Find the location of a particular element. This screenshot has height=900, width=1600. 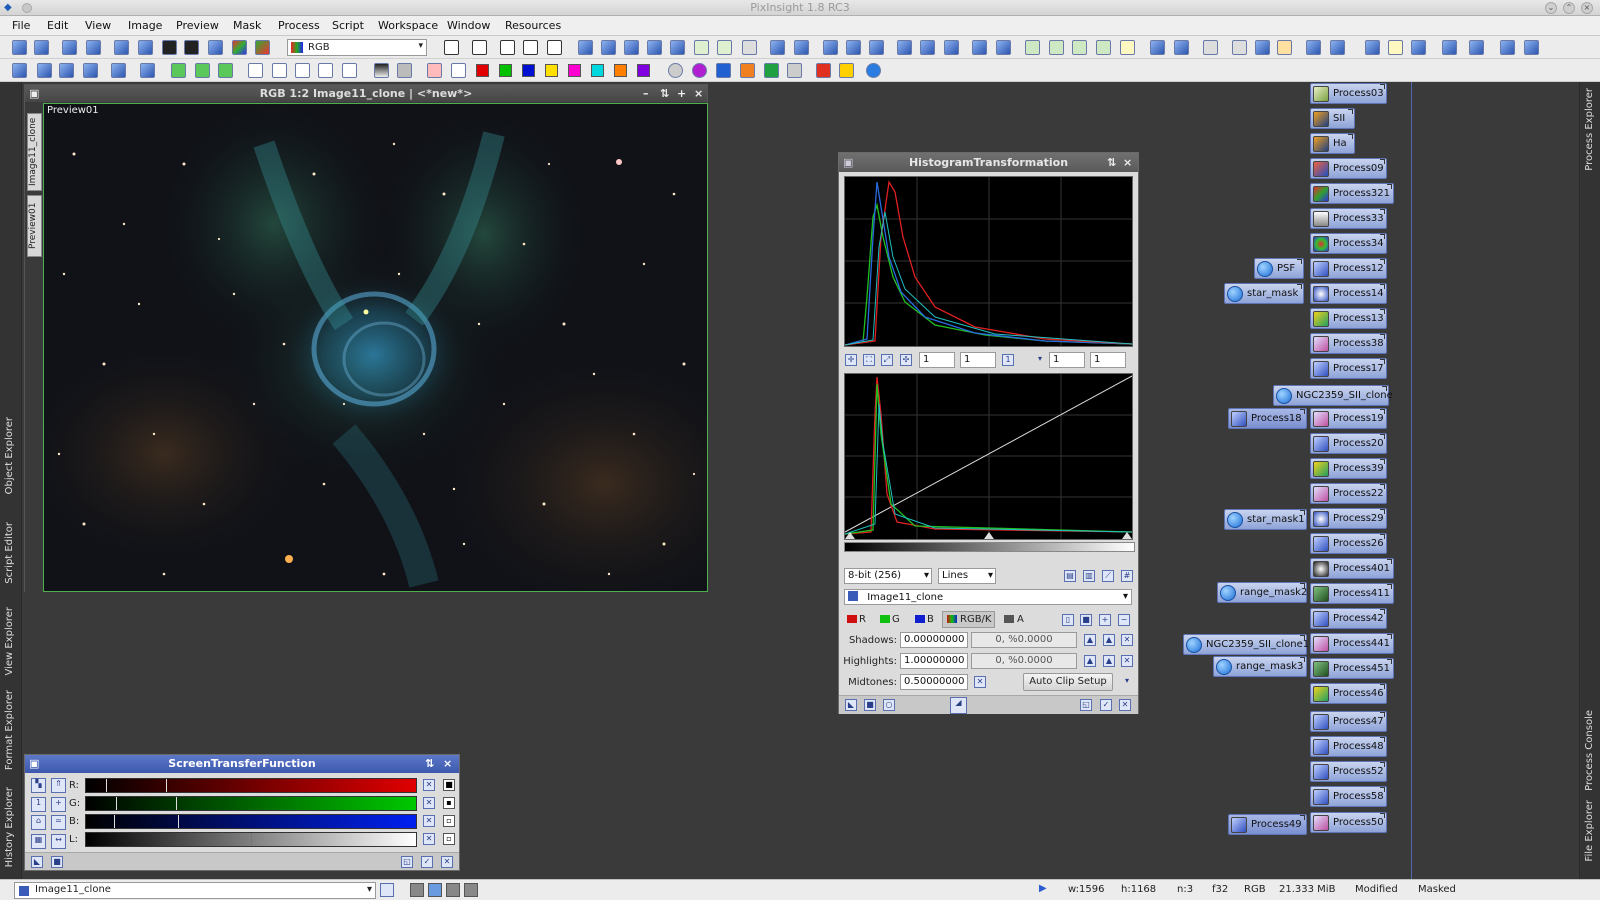

shadows-reset-icon: ✕ is located at coordinates (1127, 640).